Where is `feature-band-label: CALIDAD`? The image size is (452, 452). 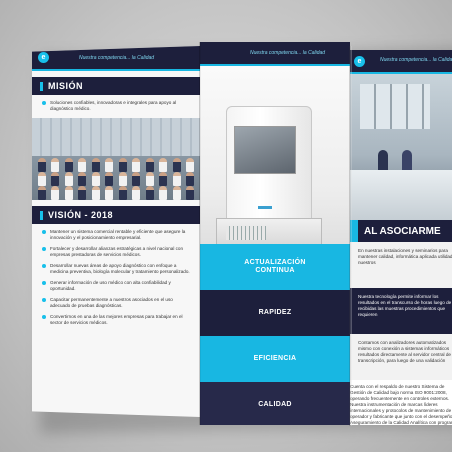 feature-band-label: CALIDAD is located at coordinates (275, 404).